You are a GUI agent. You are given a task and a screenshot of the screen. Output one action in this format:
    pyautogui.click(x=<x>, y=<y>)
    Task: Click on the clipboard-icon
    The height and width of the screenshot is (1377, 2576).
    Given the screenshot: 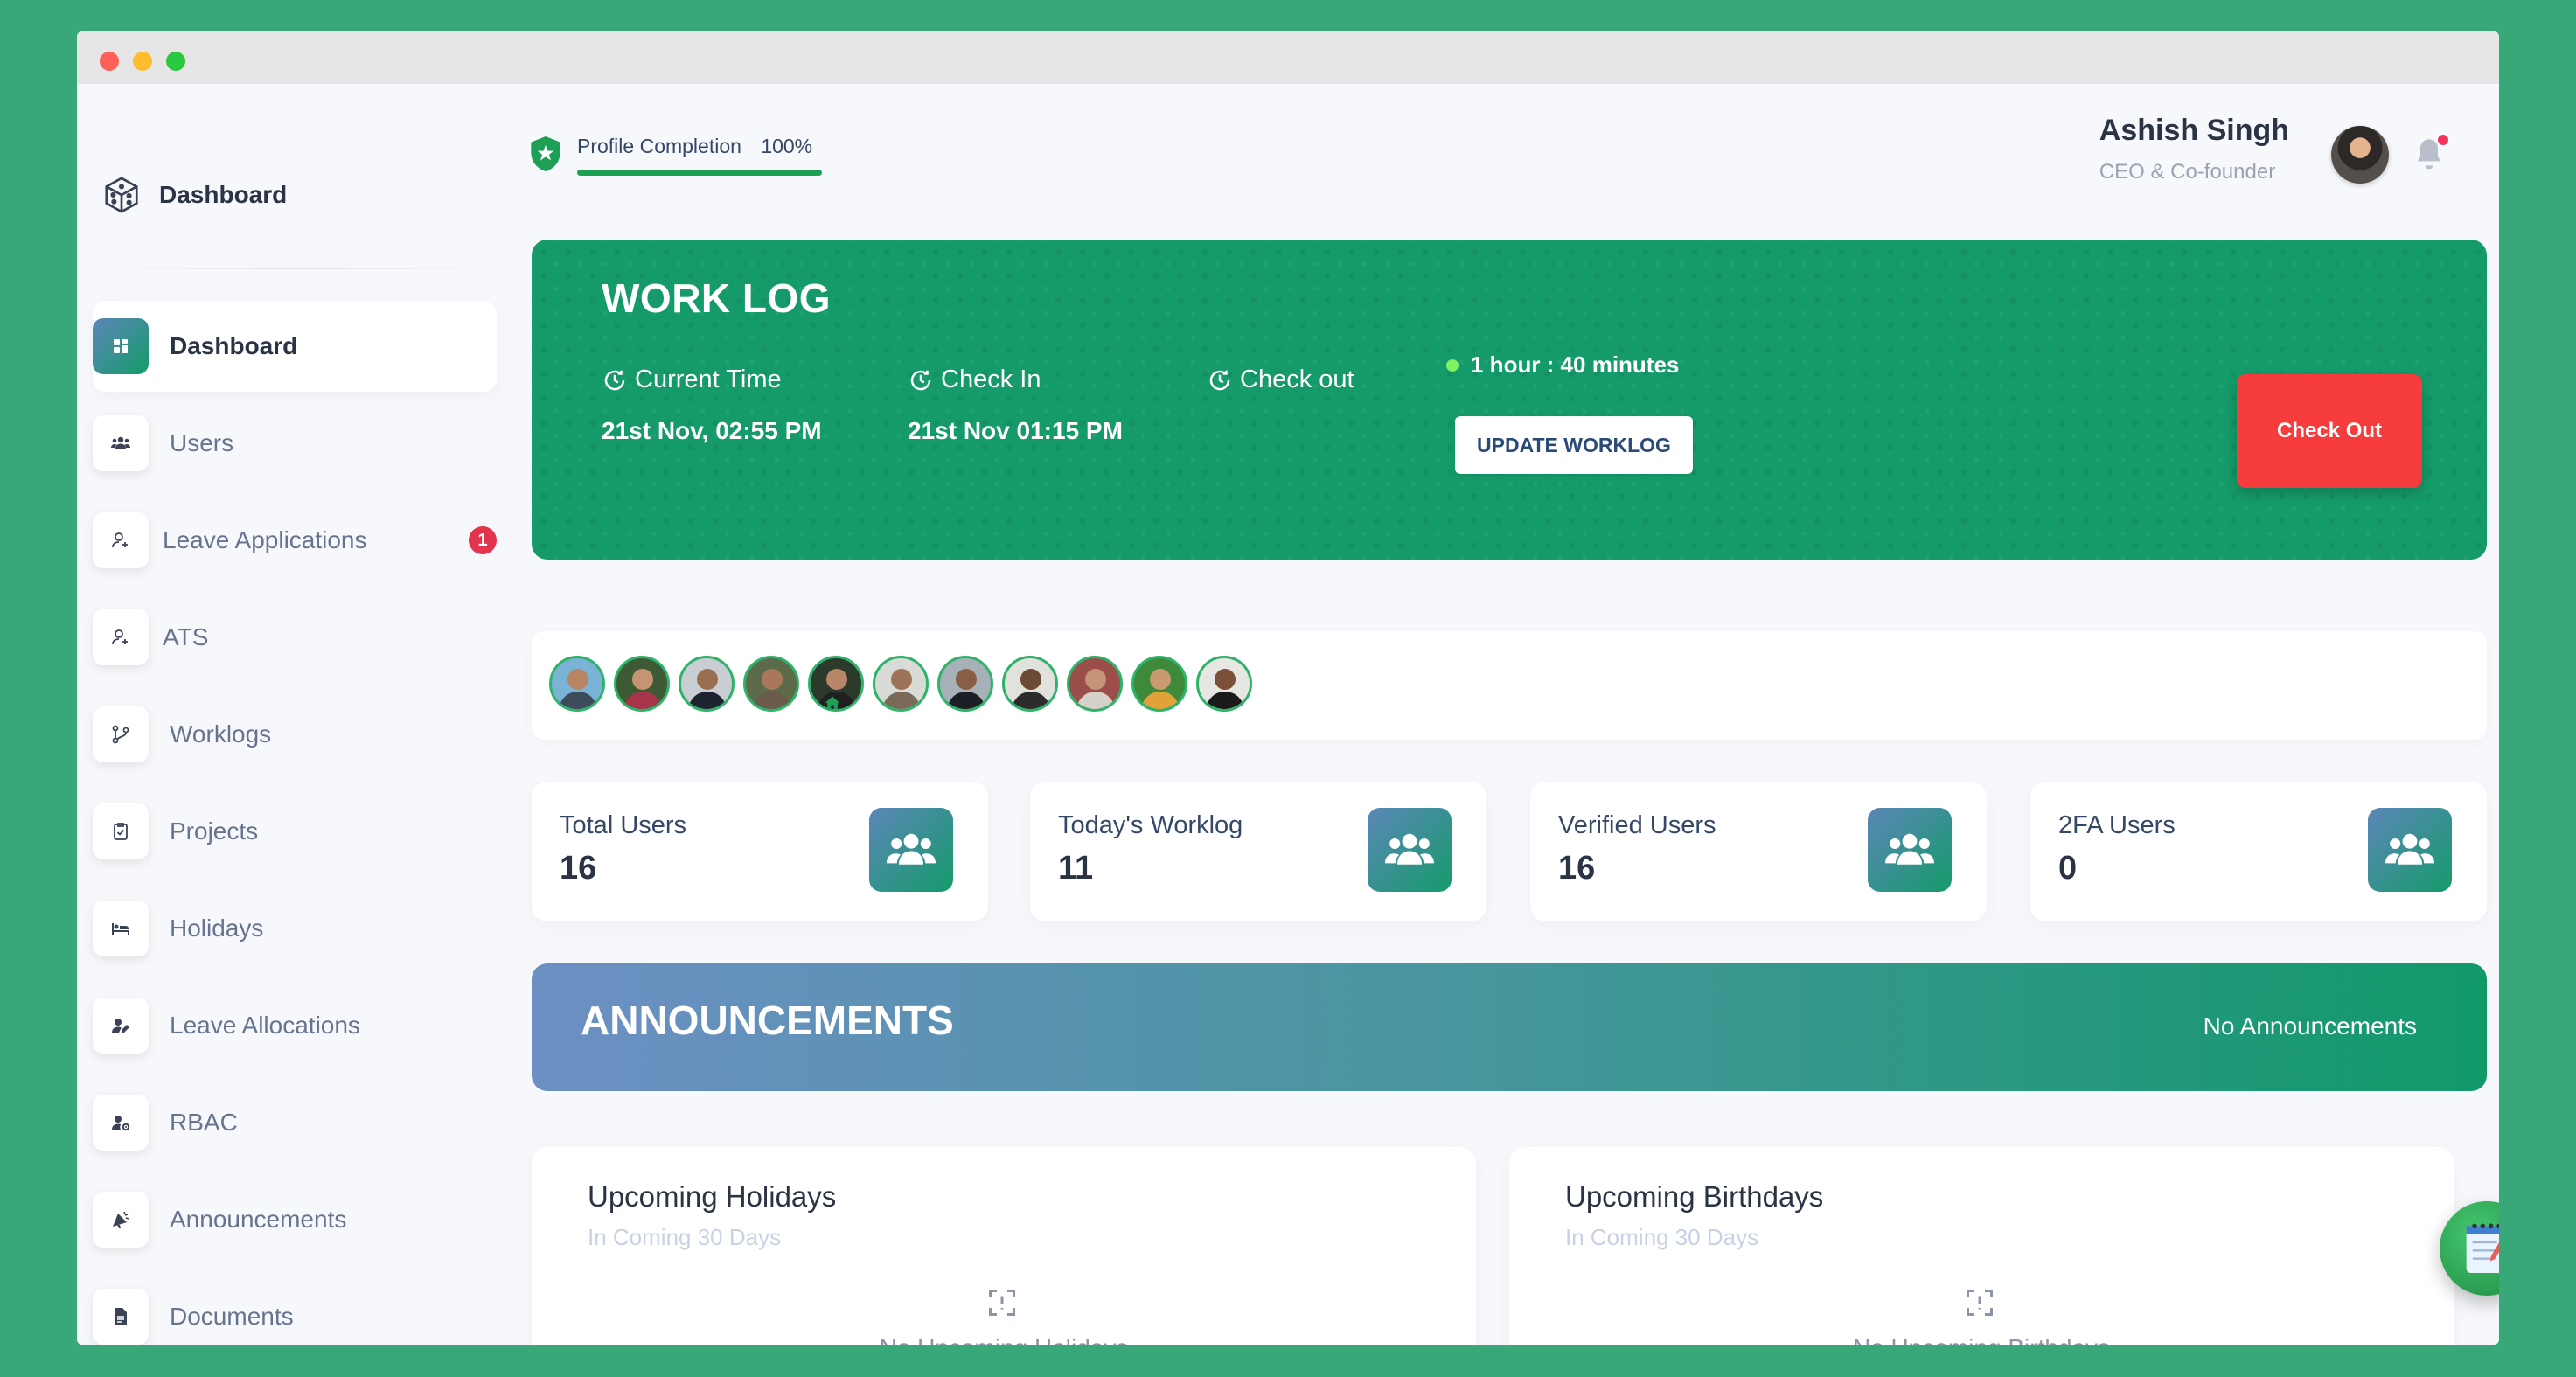 What is the action you would take?
    pyautogui.click(x=121, y=831)
    